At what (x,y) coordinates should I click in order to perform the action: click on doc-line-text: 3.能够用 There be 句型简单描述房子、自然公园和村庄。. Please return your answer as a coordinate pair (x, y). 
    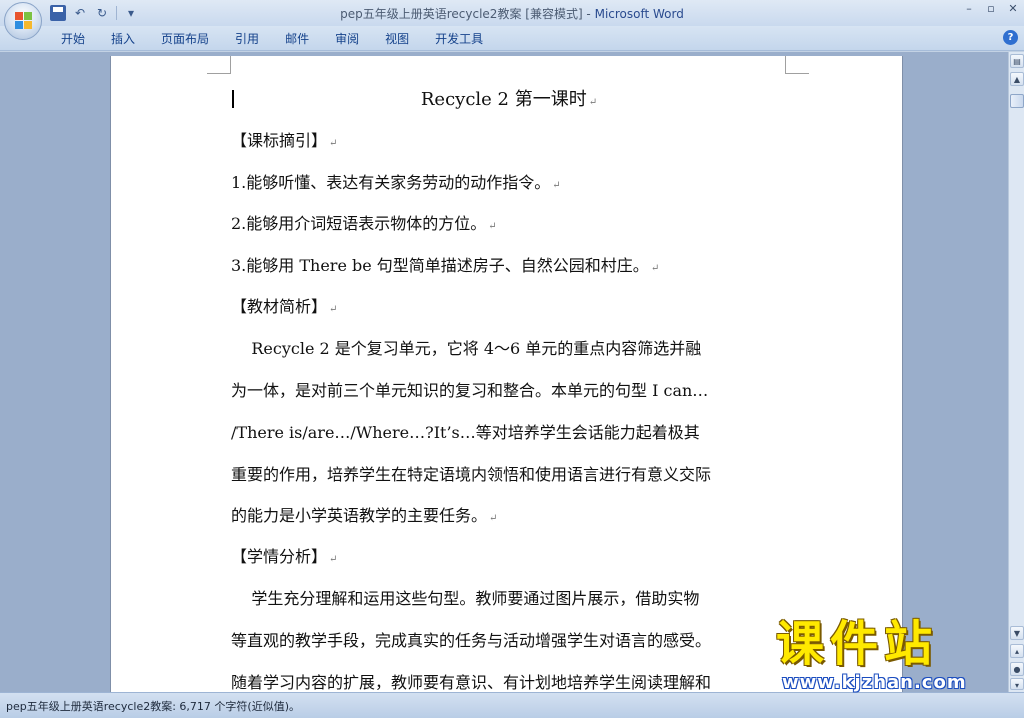
    Looking at the image, I should click on (440, 265).